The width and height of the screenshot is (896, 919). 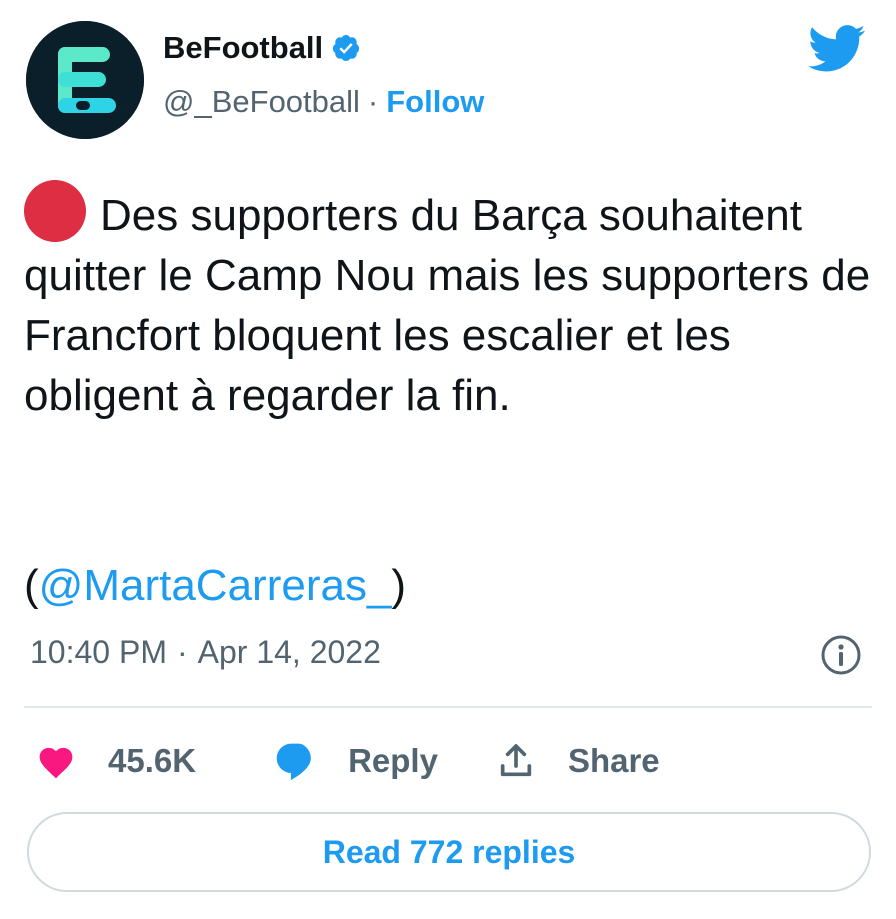 What do you see at coordinates (55, 211) in the screenshot?
I see `red-circle-emoji` at bounding box center [55, 211].